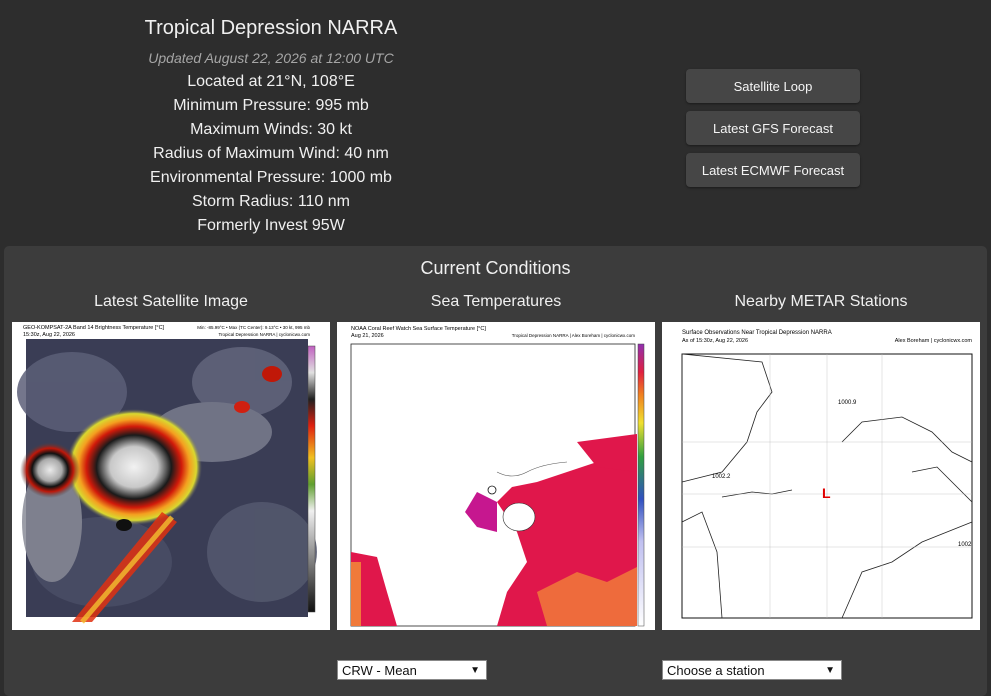  I want to click on conditions-title: Current Conditions, so click(495, 268).